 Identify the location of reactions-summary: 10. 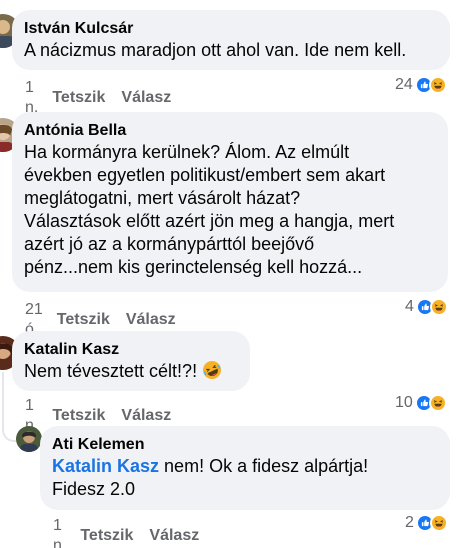
(421, 403).